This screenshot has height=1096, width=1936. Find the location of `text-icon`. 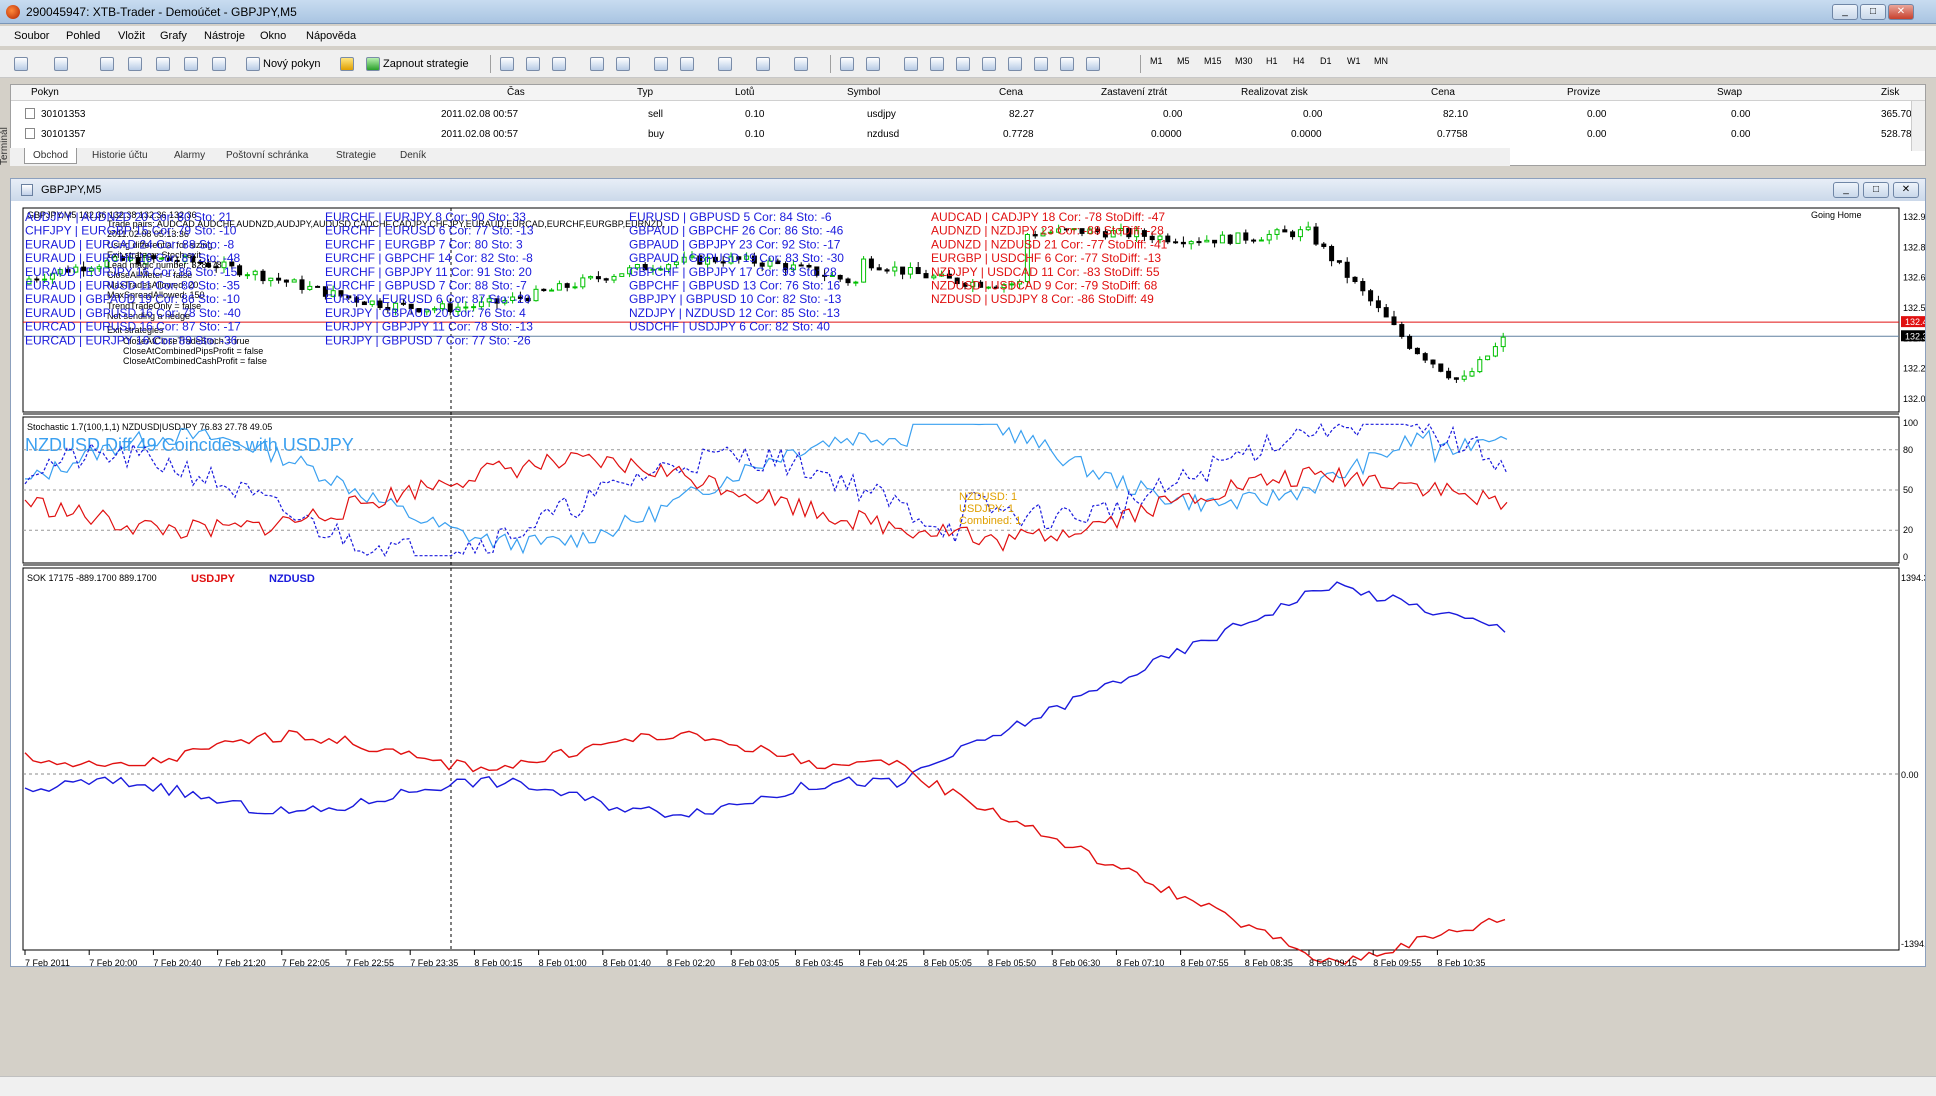

text-icon is located at coordinates (1041, 64).